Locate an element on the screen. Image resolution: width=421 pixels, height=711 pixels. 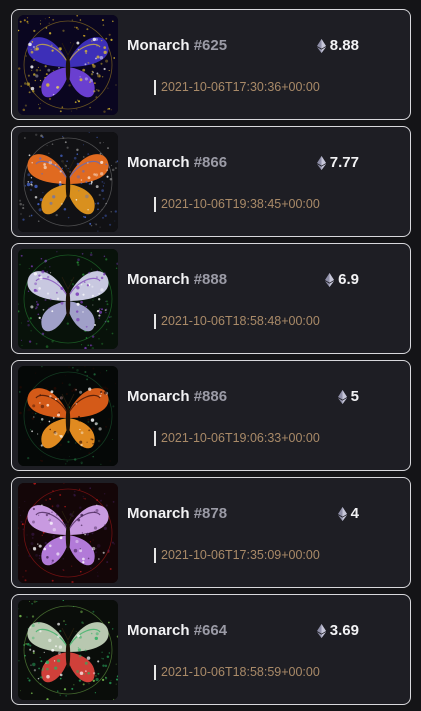
nft-price: 3.69 is located at coordinates (338, 630).